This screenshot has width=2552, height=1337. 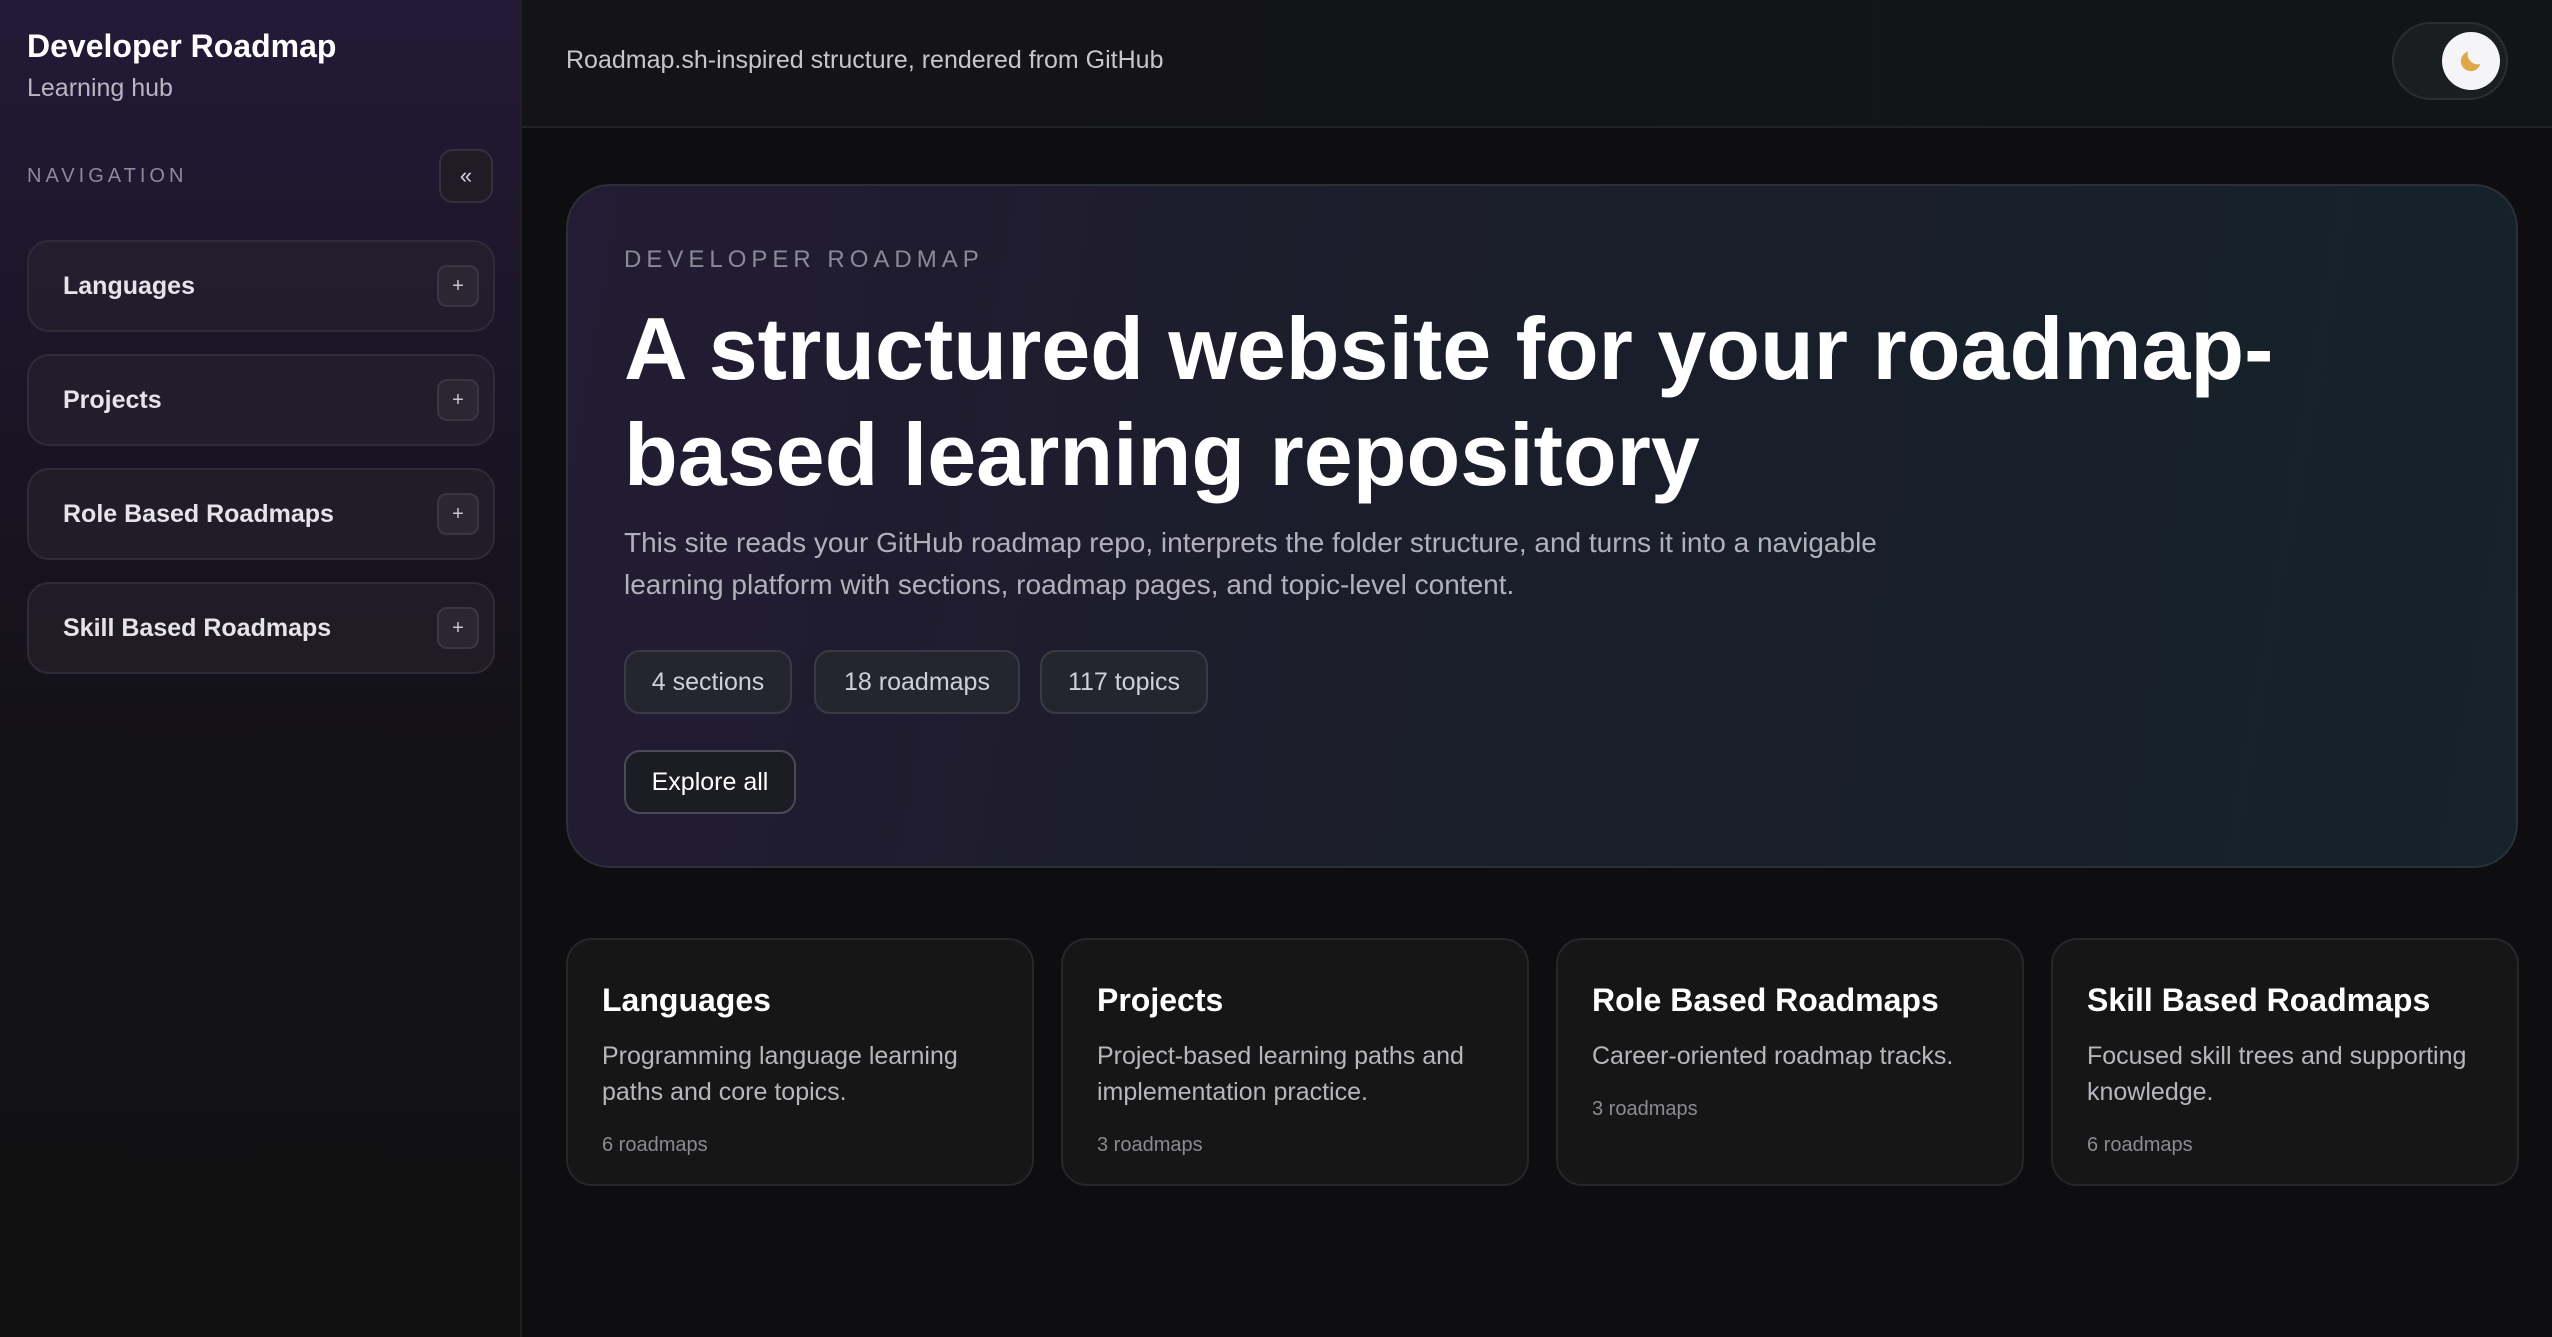 What do you see at coordinates (917, 682) in the screenshot?
I see `stat-badge-roadmaps: 18 roadmaps` at bounding box center [917, 682].